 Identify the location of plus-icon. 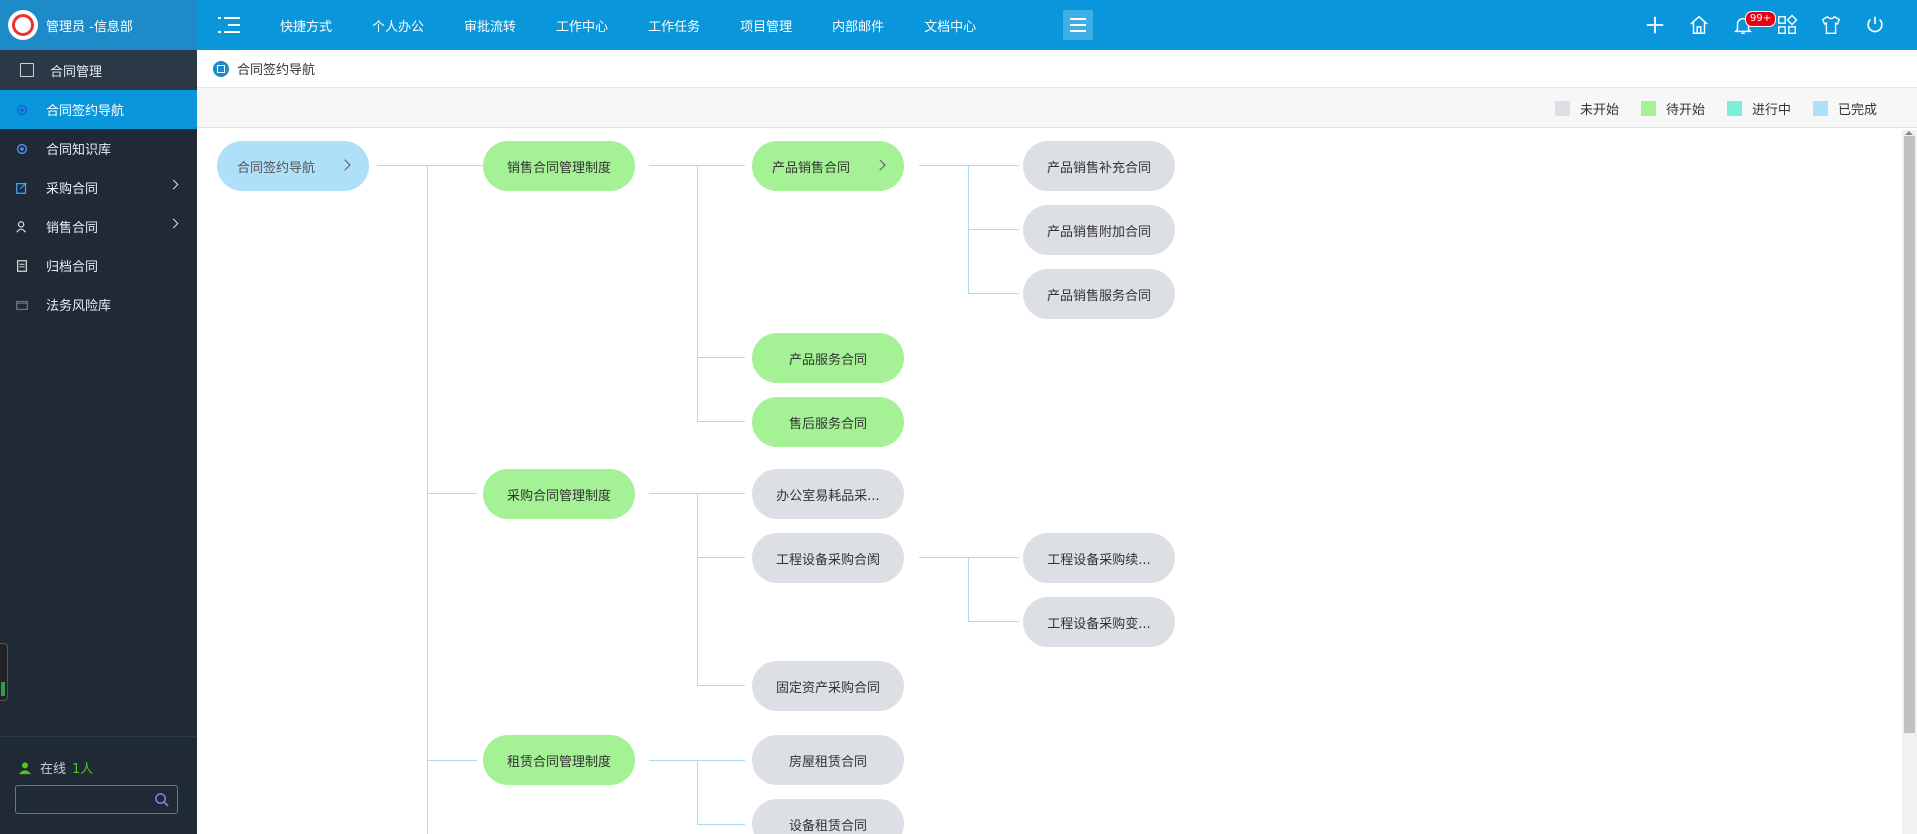
(1655, 25).